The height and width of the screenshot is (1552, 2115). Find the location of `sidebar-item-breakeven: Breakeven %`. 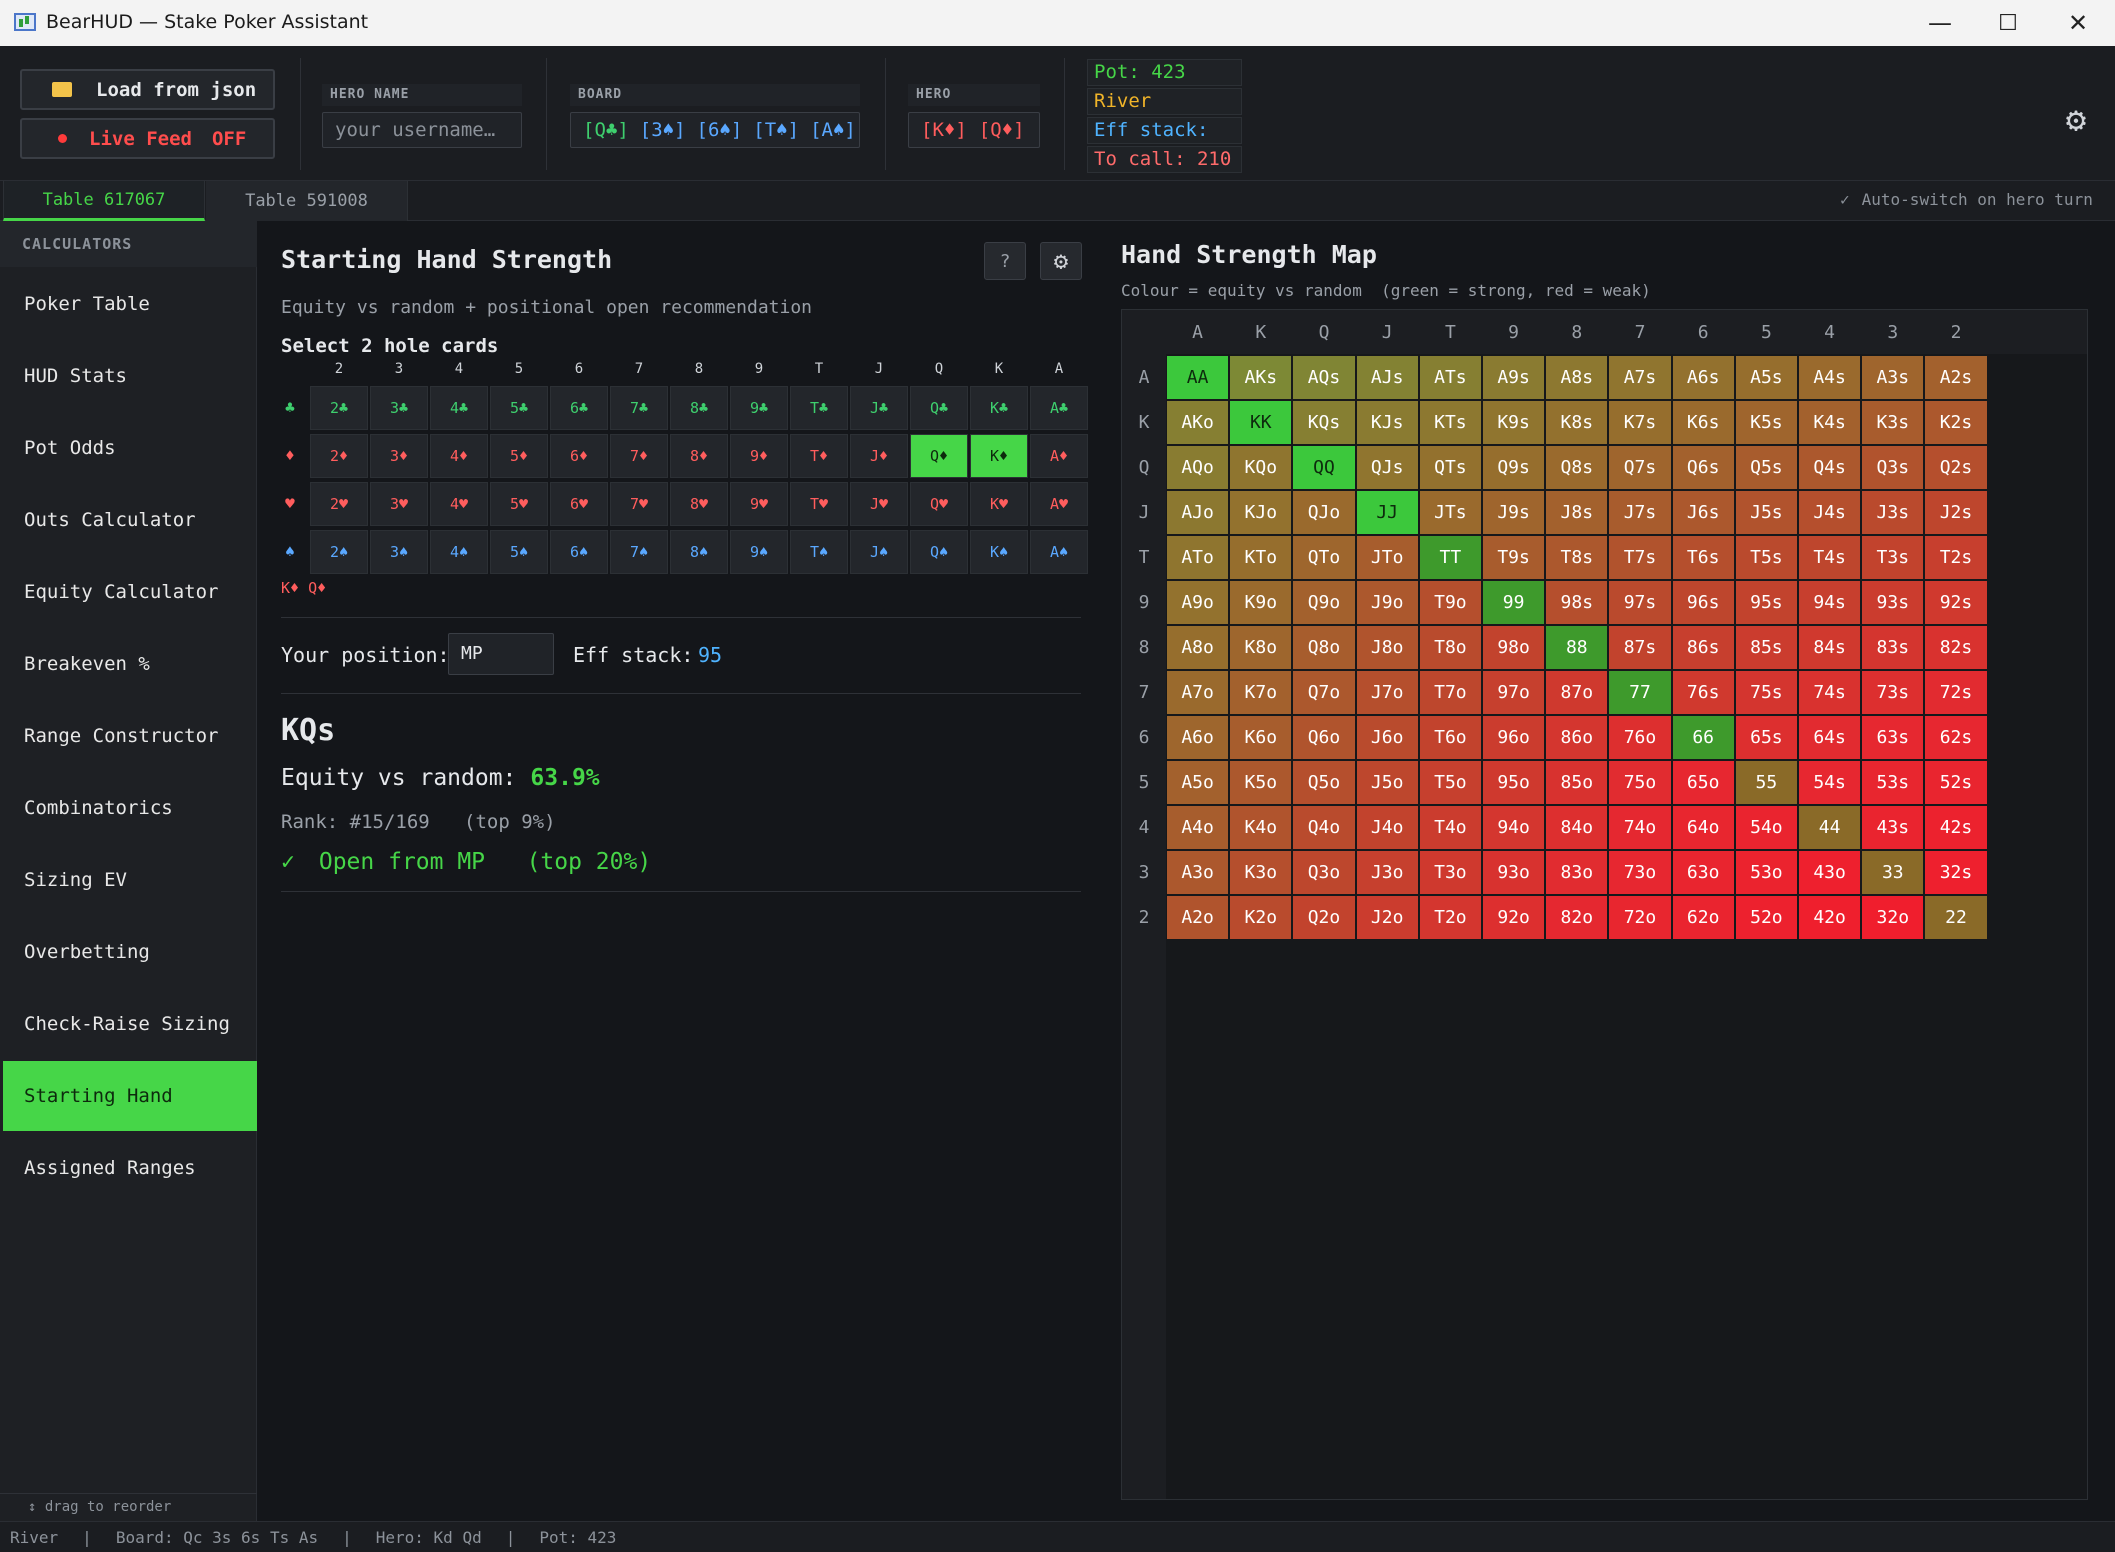

sidebar-item-breakeven: Breakeven % is located at coordinates (130, 664).